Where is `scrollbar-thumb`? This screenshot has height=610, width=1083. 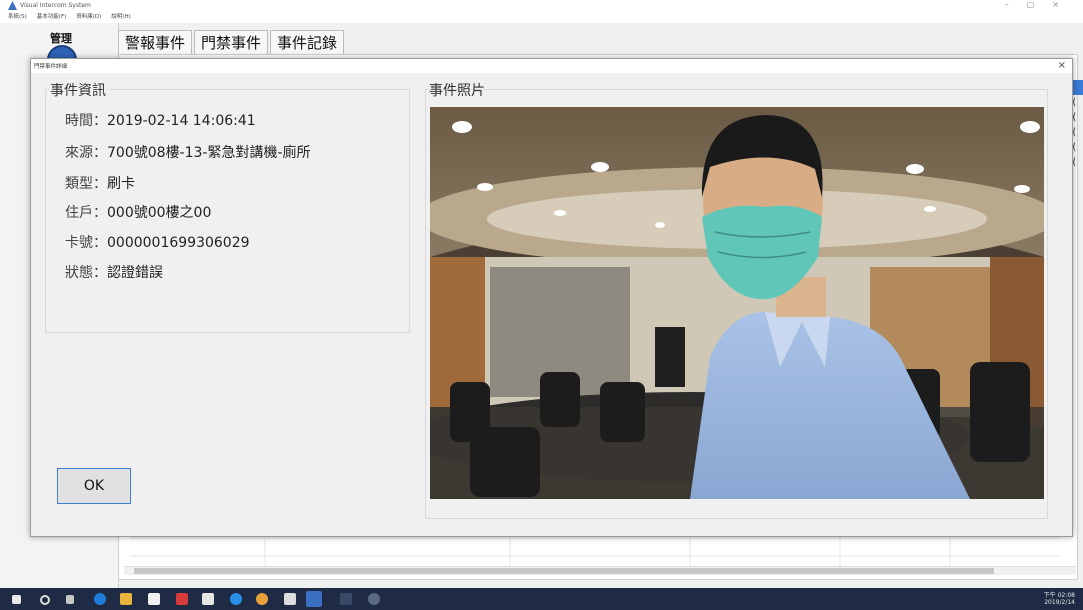
scrollbar-thumb is located at coordinates (564, 571).